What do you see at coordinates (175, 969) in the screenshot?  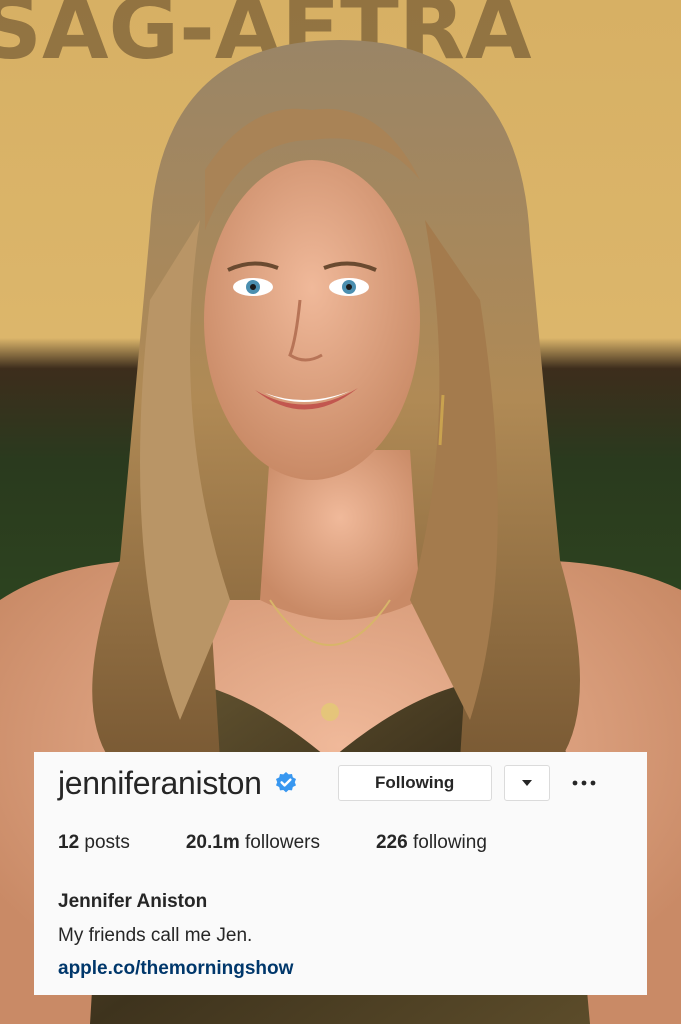 I see `website-link: apple.co/themorningshow` at bounding box center [175, 969].